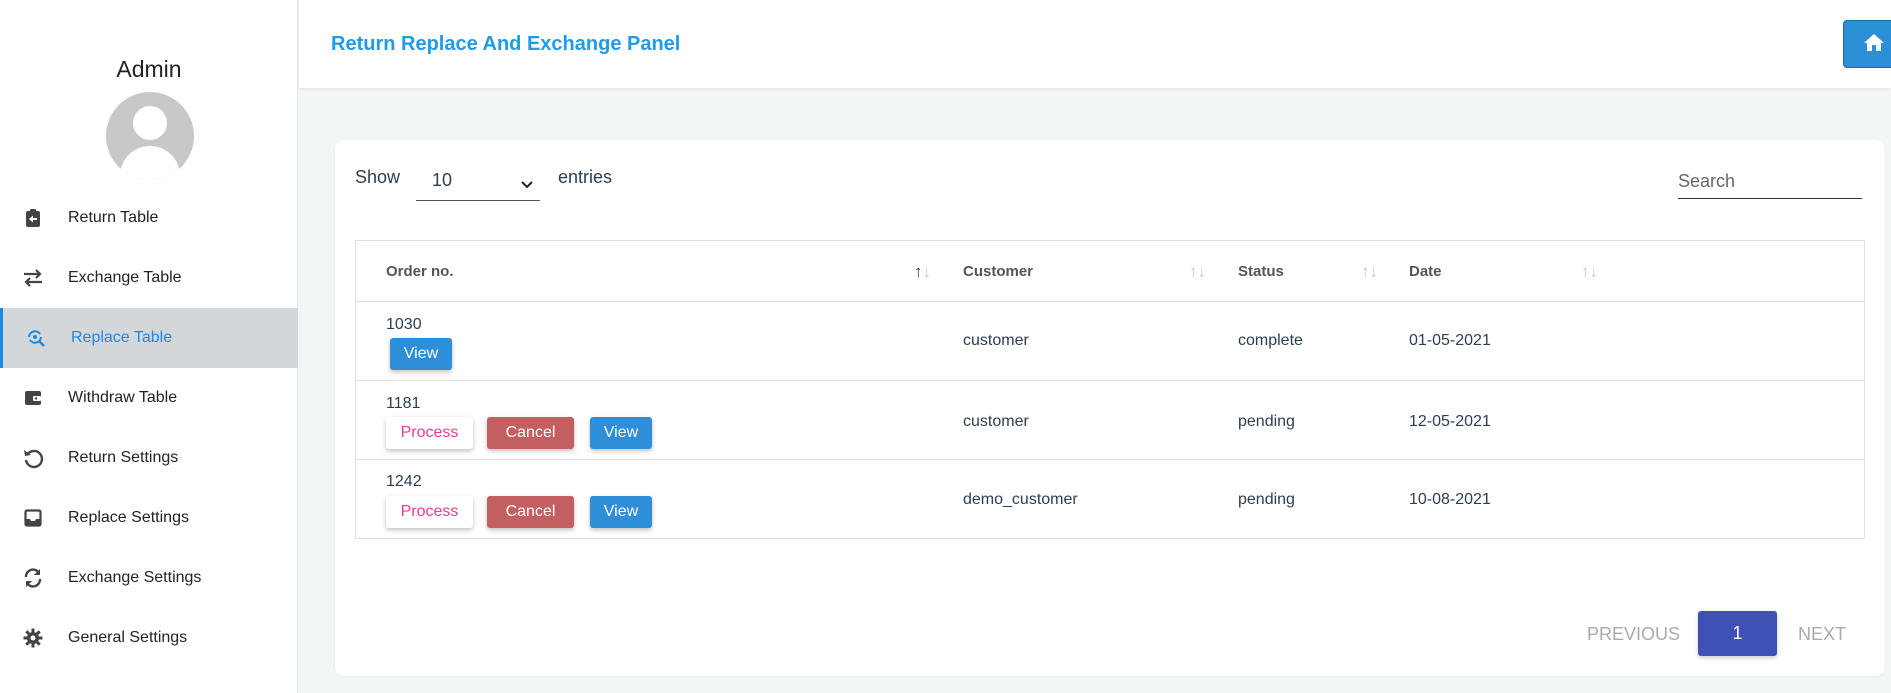 This screenshot has width=1891, height=693. Describe the element at coordinates (1093, 271) in the screenshot. I see `column-header-customer: Customer` at that location.